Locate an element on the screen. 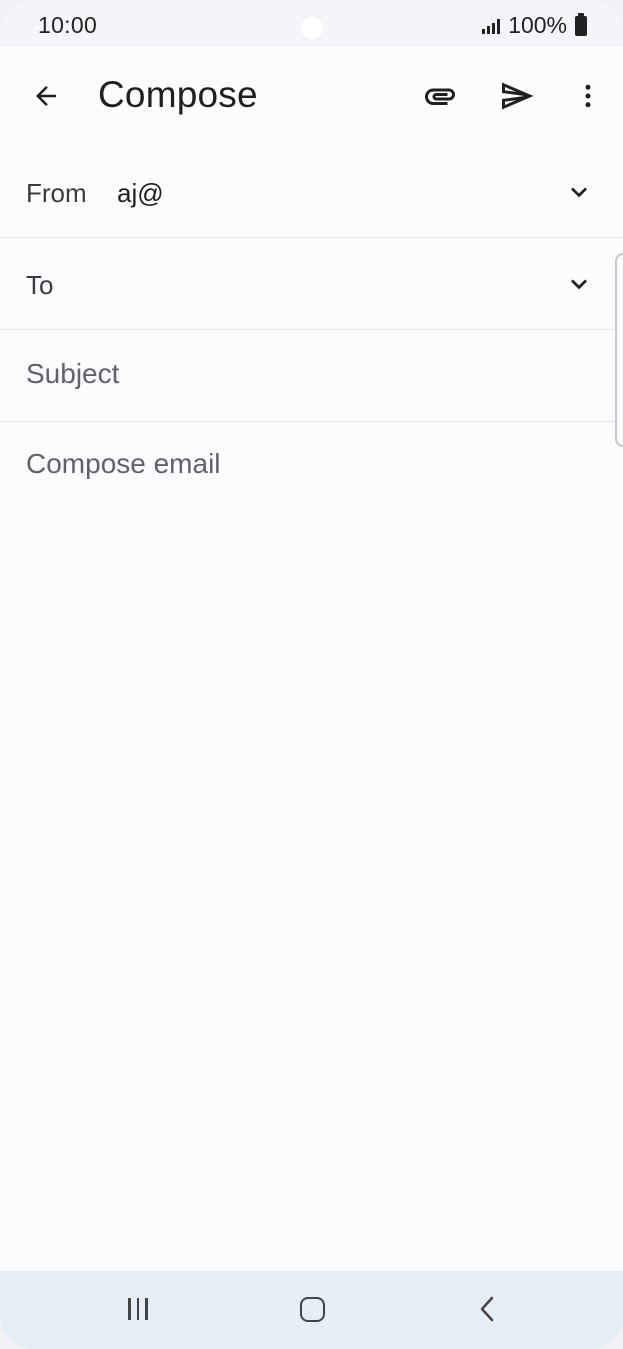 The image size is (623, 1349). nav-back-button is located at coordinates (488, 1309).